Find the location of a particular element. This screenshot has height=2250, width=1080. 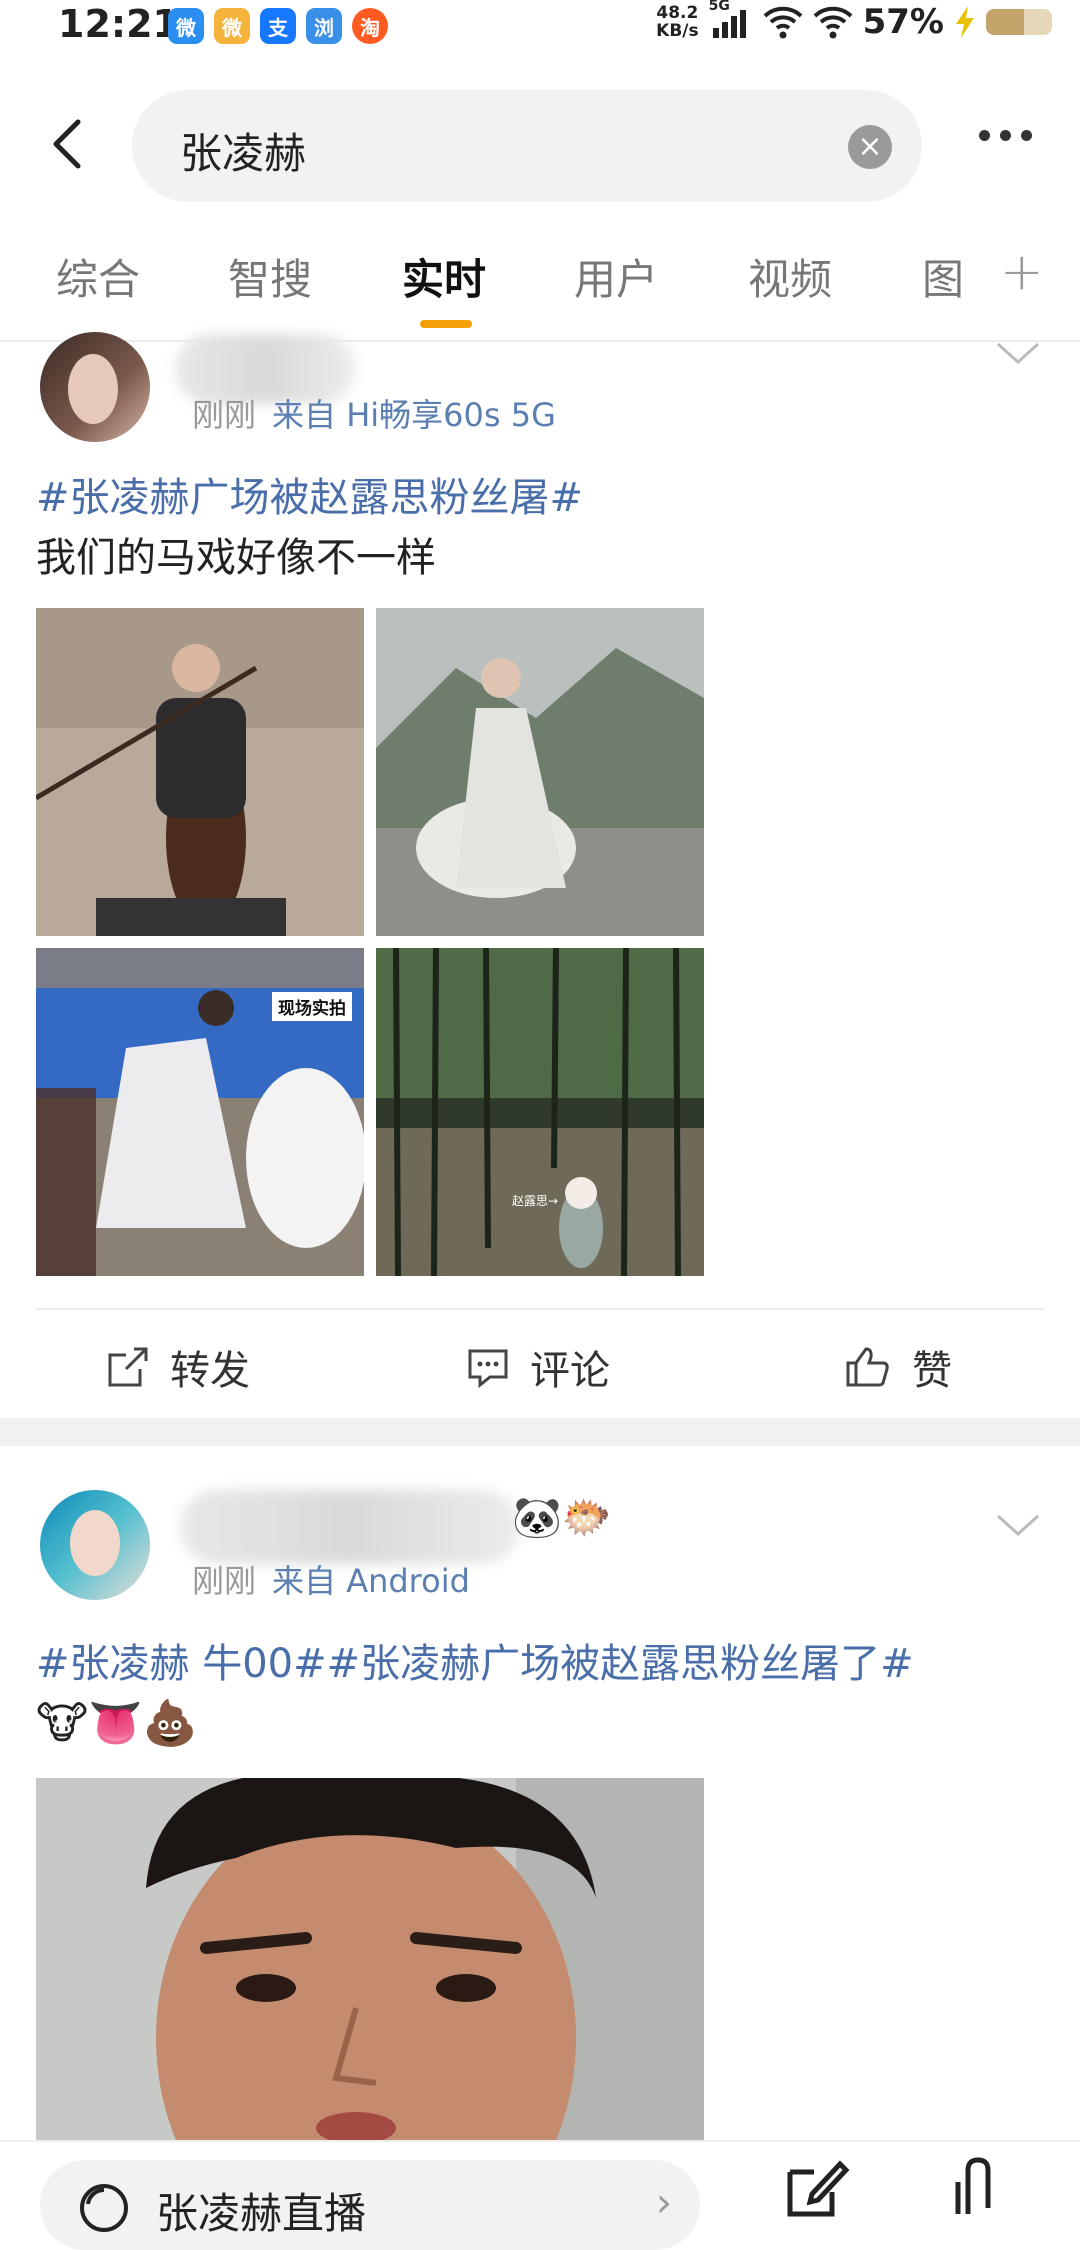

like-button: 赞 is located at coordinates (898, 1367).